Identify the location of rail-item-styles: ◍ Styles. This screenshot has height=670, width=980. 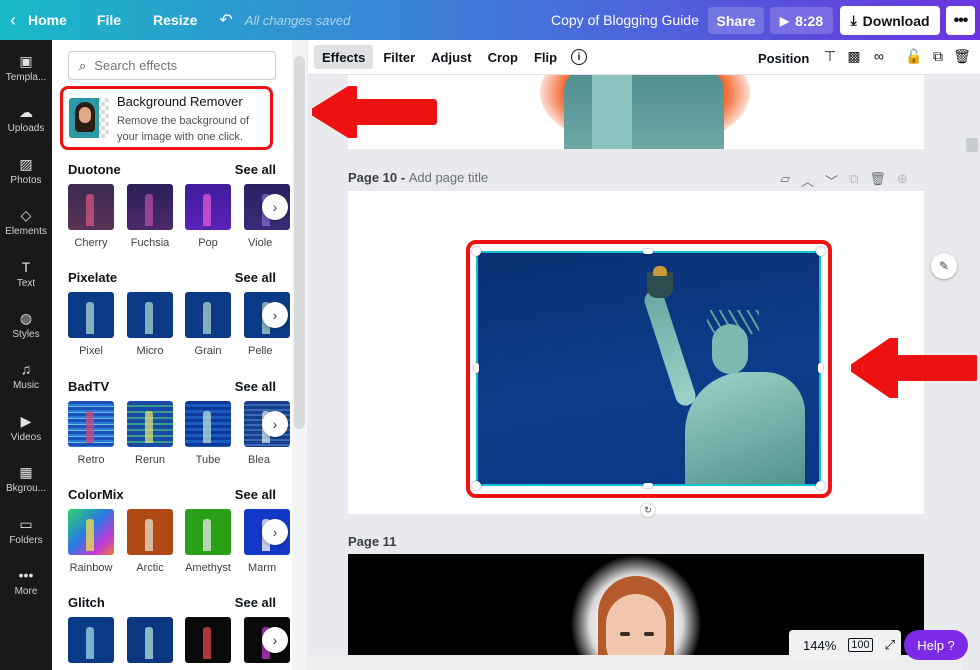
(26, 332).